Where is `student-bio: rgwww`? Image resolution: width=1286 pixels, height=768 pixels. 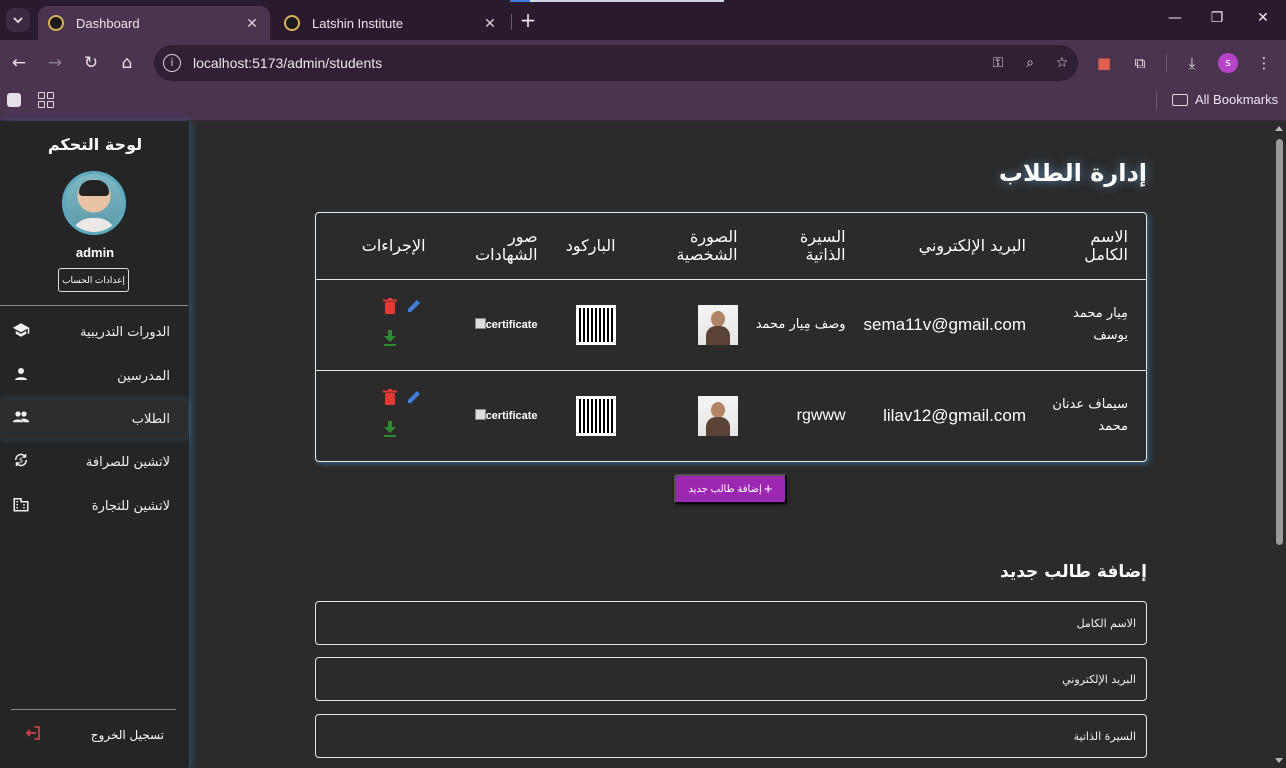 student-bio: rgwww is located at coordinates (821, 415).